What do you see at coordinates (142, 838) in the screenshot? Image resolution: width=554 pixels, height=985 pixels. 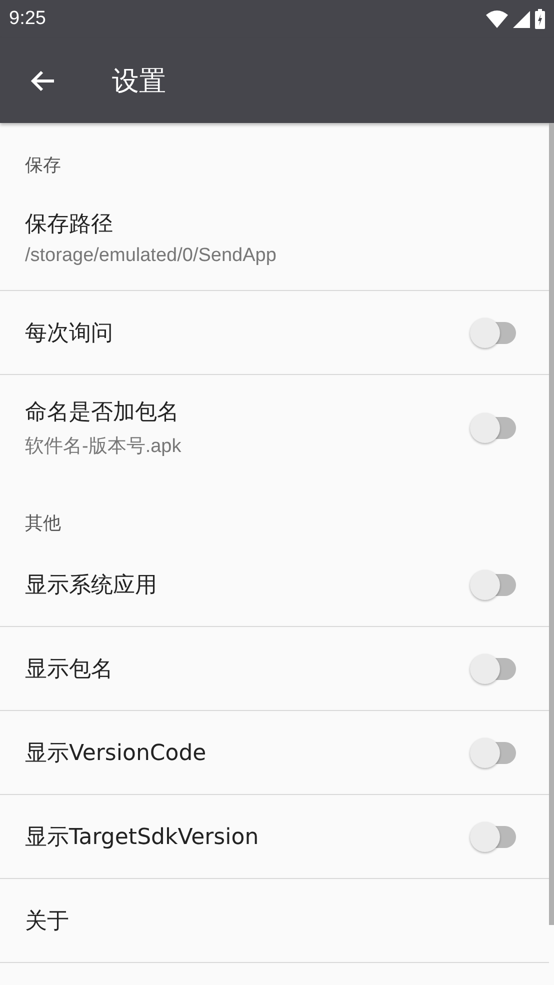 I see `preference-title: 显示TargetSdkVersion` at bounding box center [142, 838].